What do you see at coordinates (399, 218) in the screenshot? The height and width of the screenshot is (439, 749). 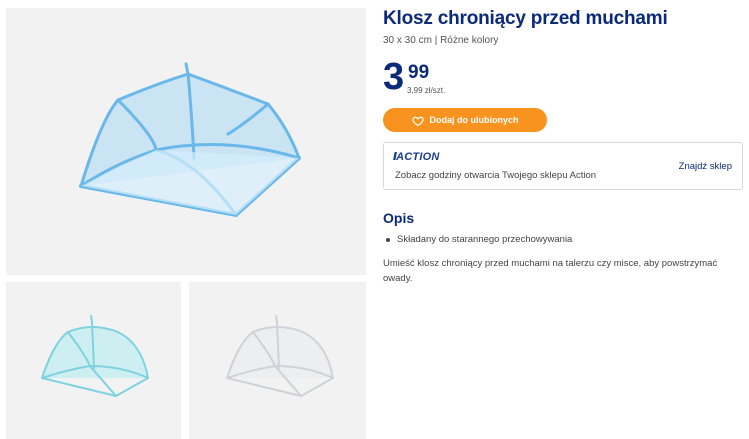 I see `description-heading: Opis` at bounding box center [399, 218].